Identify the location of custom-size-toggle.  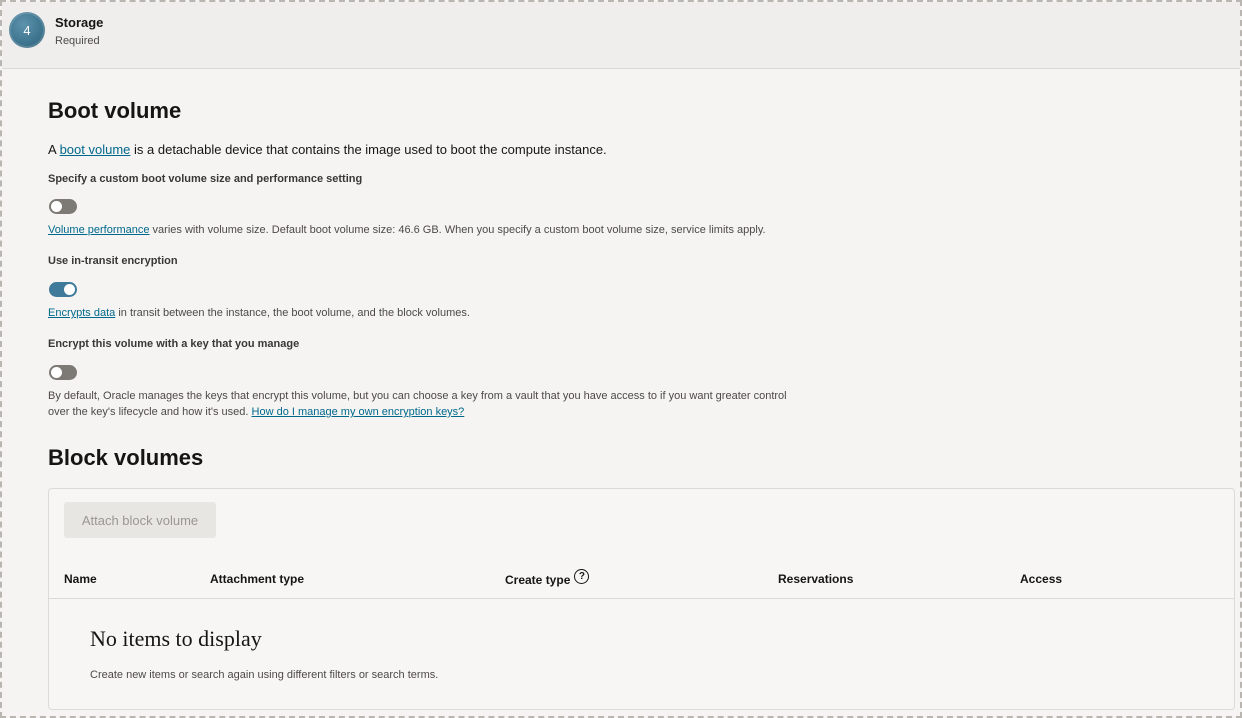
(63, 206).